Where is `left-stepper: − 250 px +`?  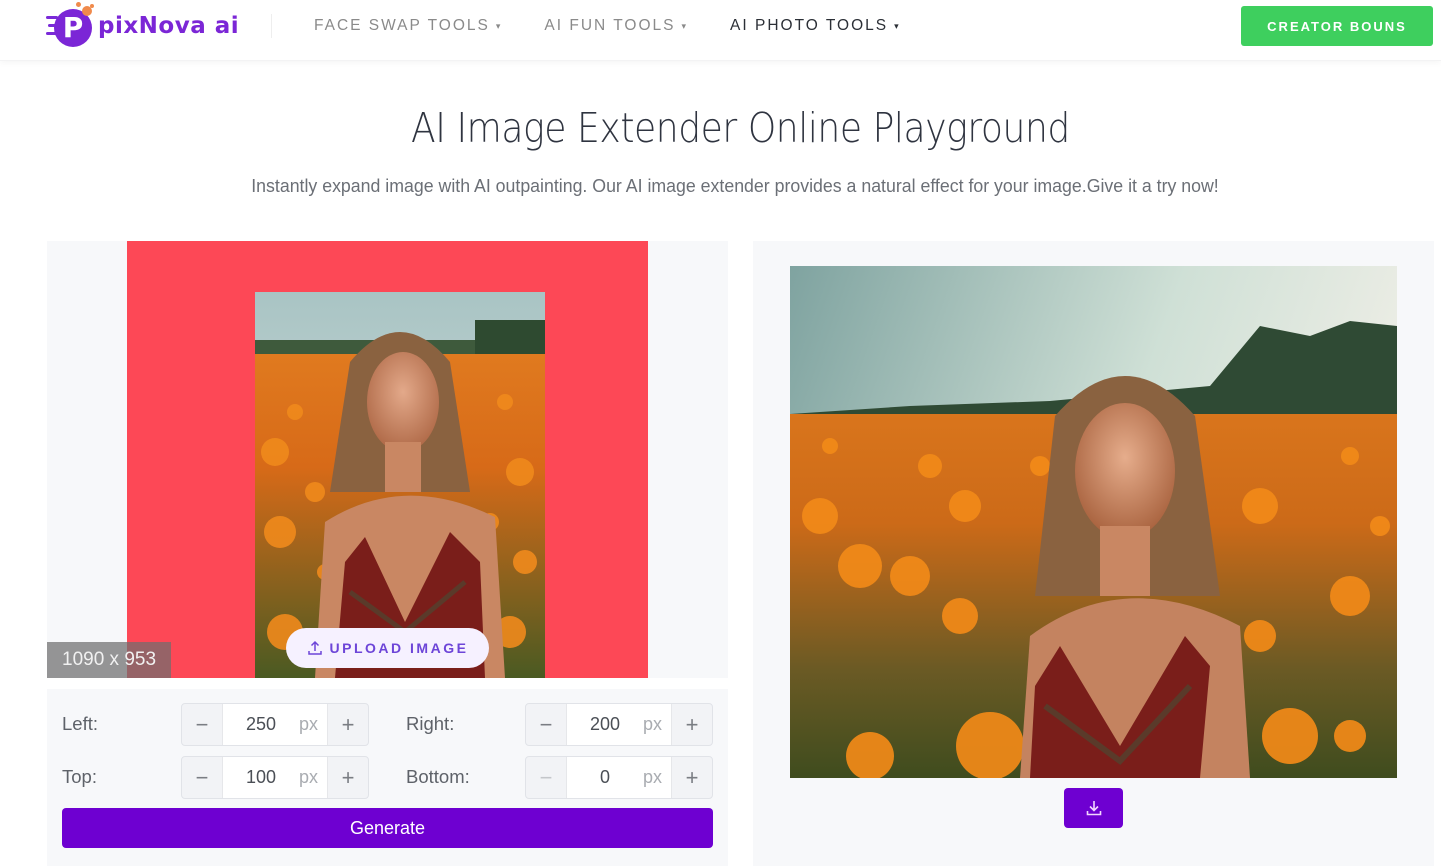 left-stepper: − 250 px + is located at coordinates (275, 724).